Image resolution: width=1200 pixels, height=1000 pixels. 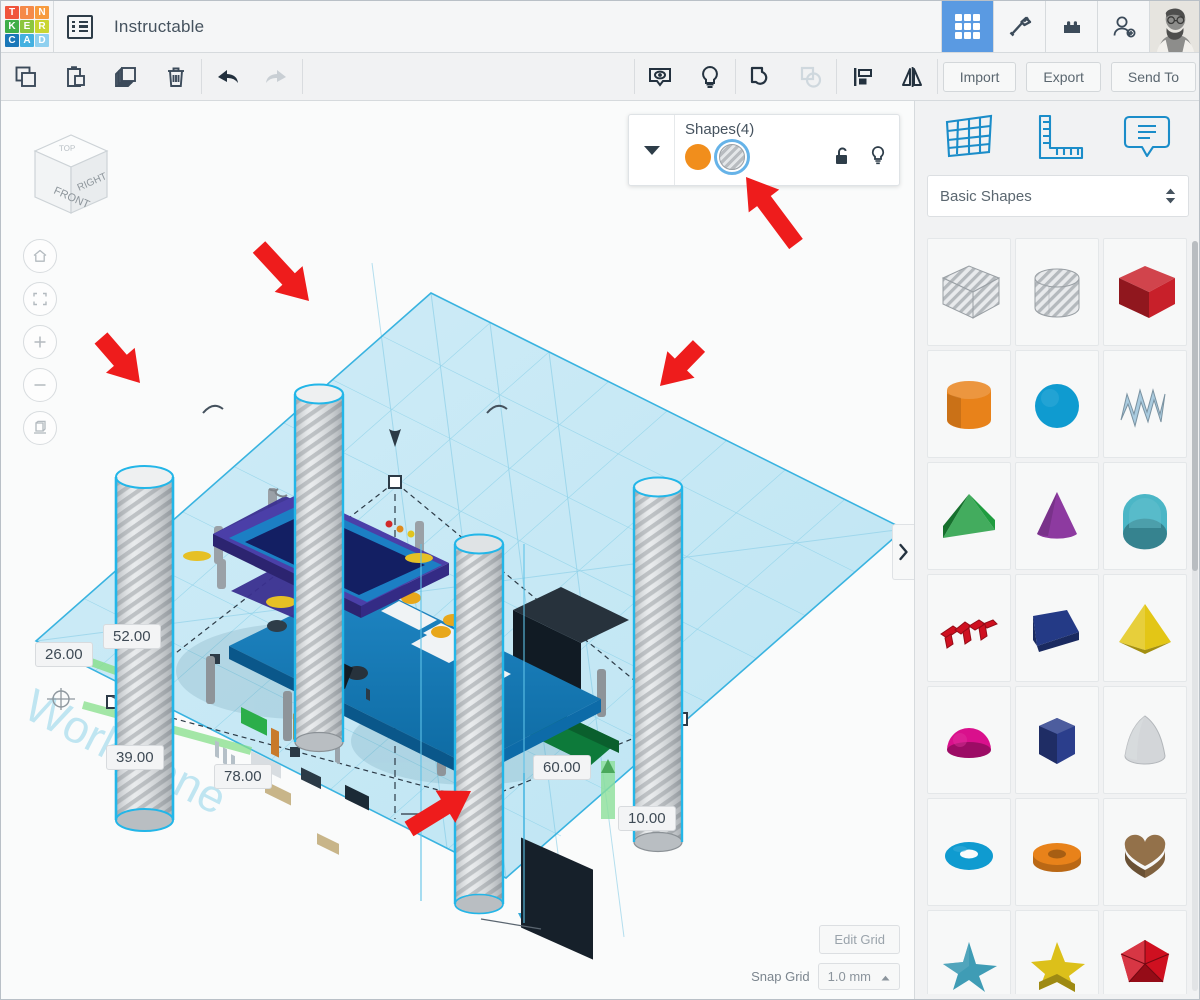 I want to click on page-title: Instructable, so click(x=159, y=26).